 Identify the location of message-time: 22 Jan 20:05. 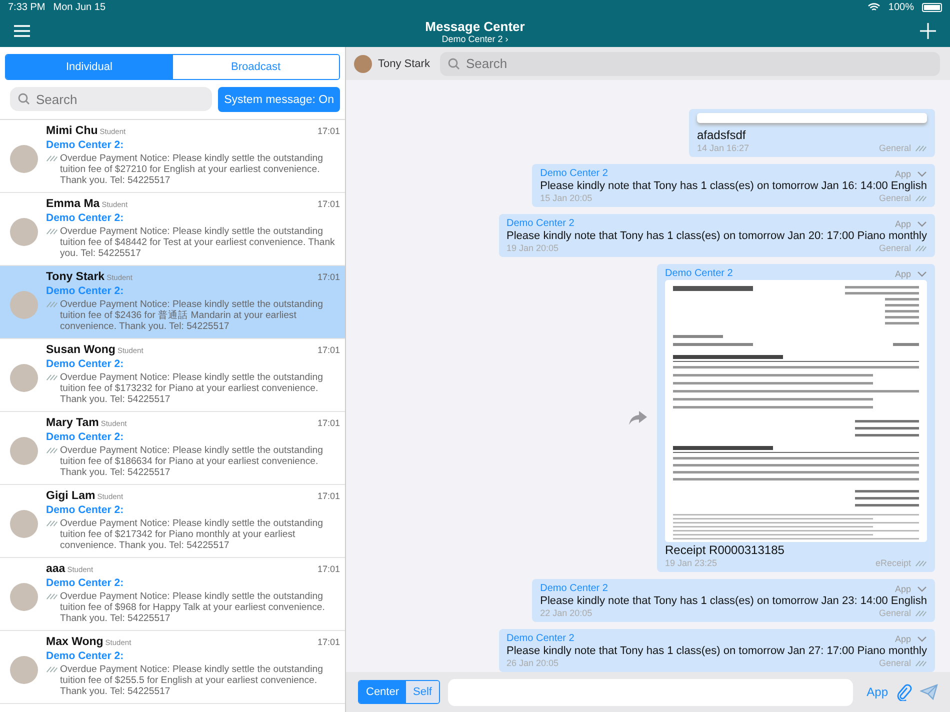
(566, 613).